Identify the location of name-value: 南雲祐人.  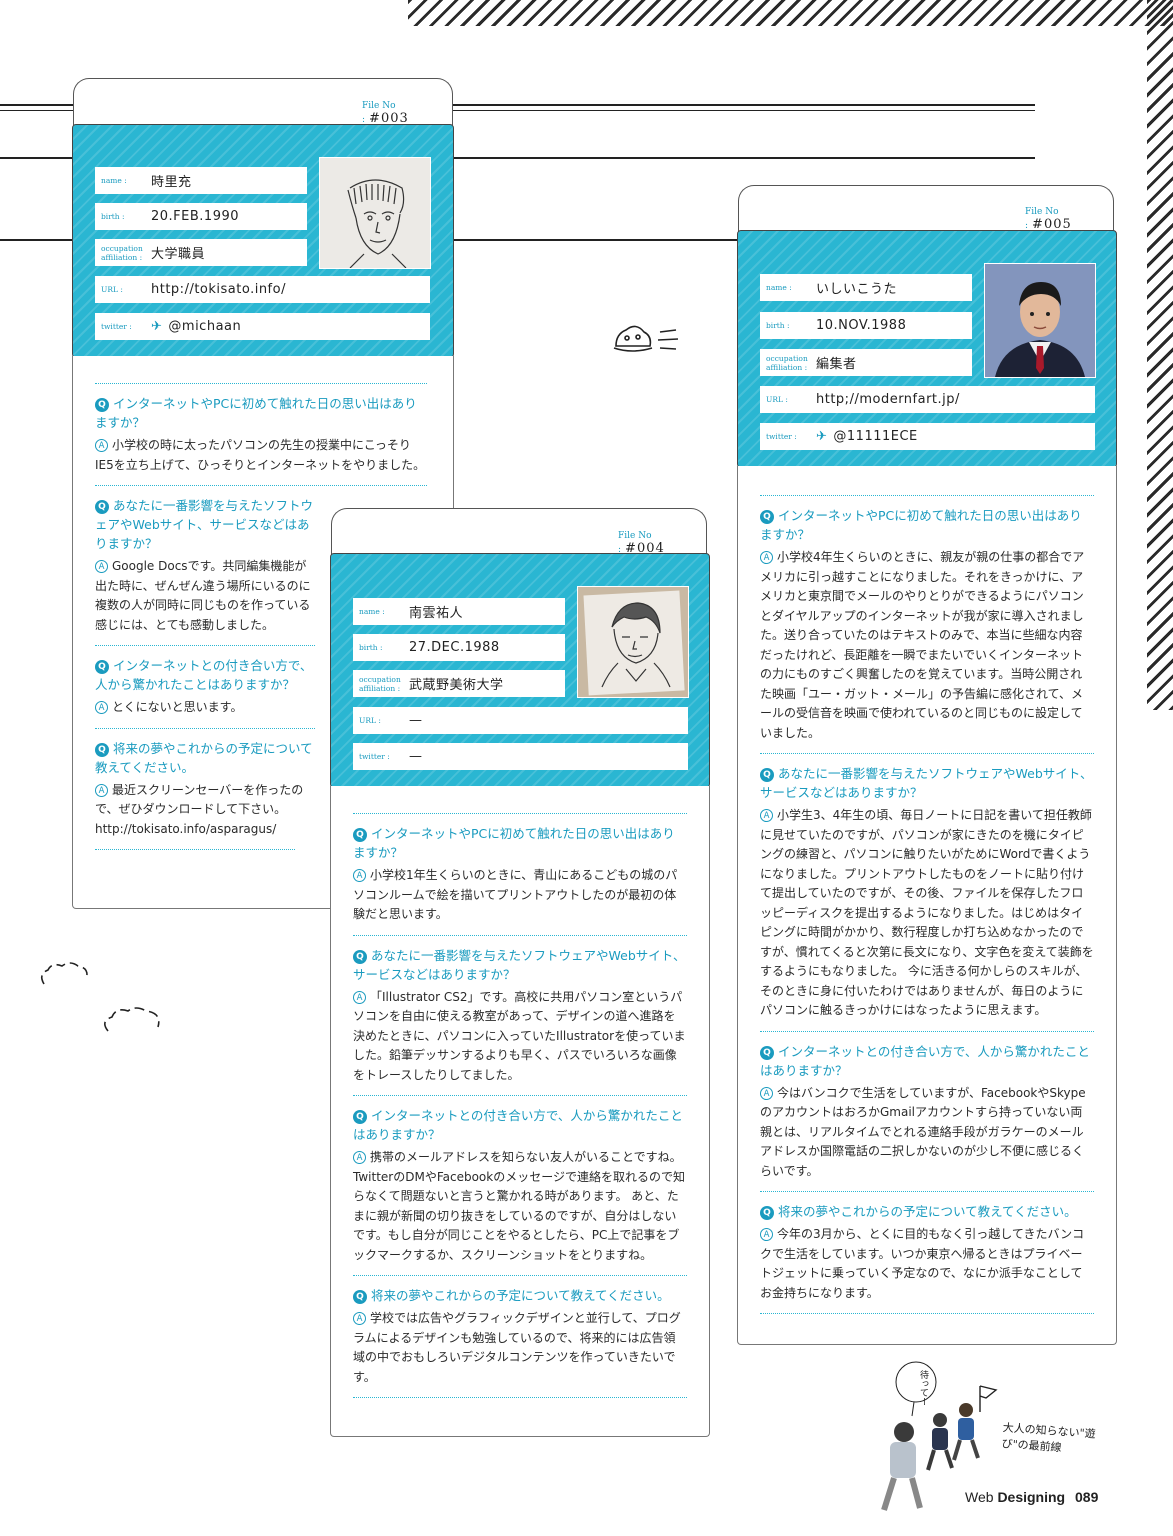
(436, 613).